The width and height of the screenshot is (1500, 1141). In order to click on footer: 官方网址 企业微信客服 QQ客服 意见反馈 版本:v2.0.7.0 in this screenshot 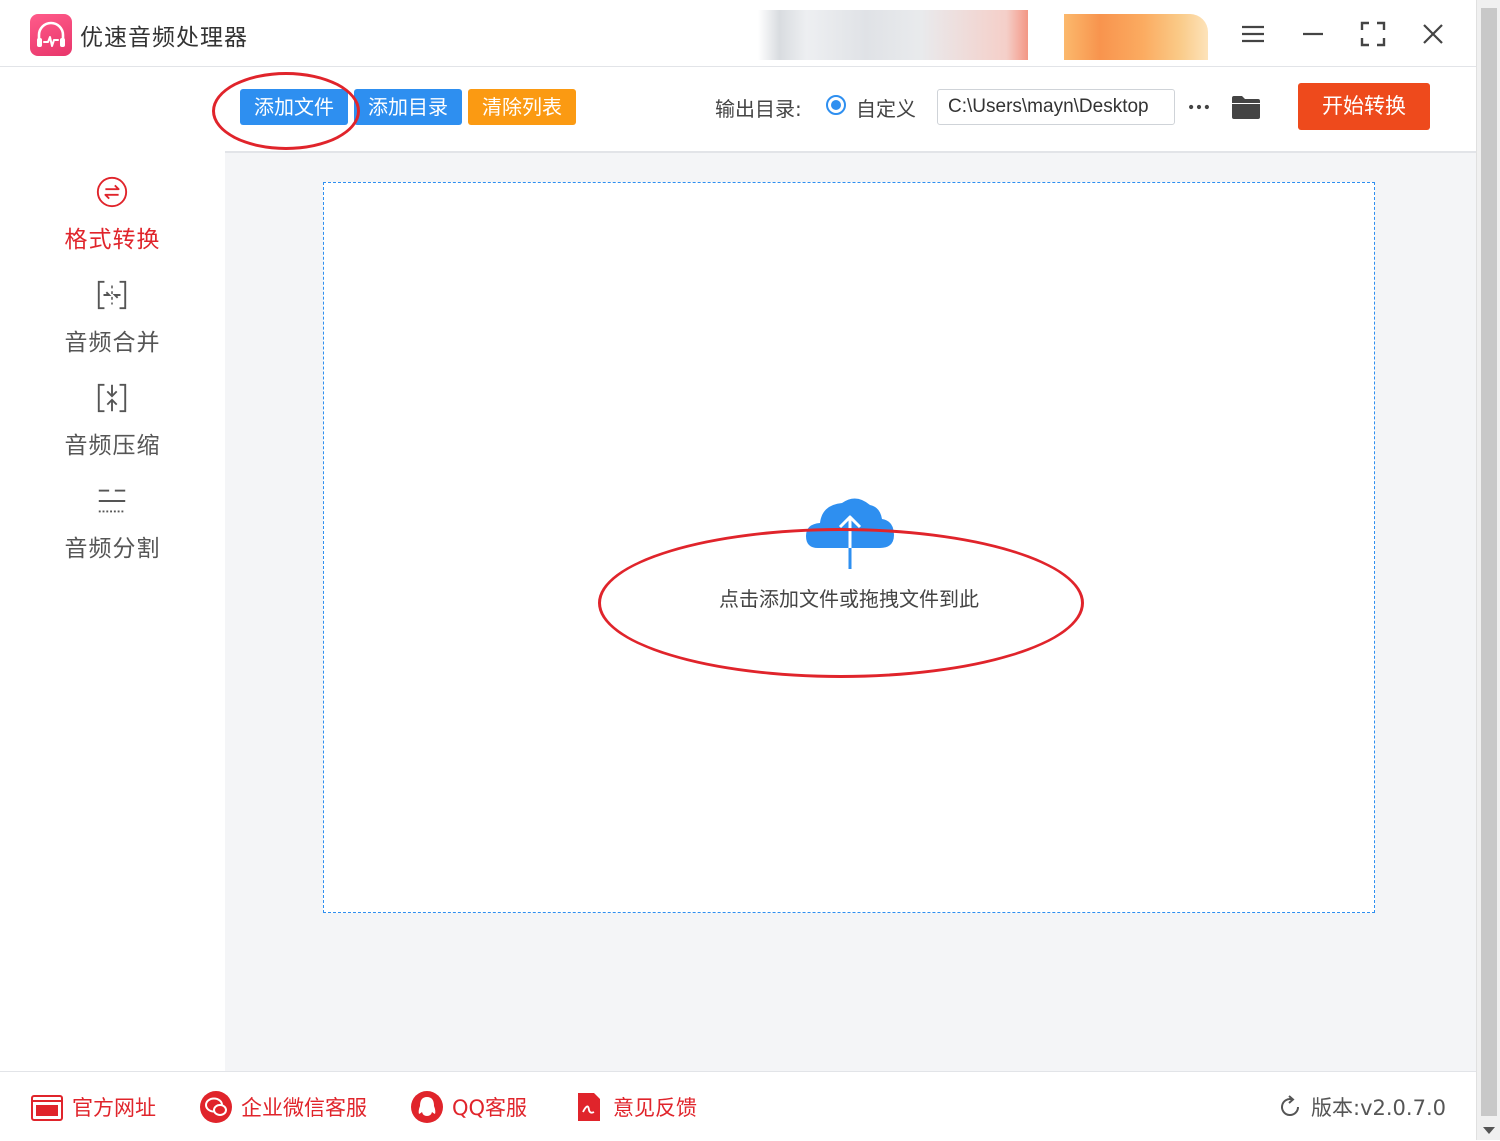, I will do `click(738, 1106)`.